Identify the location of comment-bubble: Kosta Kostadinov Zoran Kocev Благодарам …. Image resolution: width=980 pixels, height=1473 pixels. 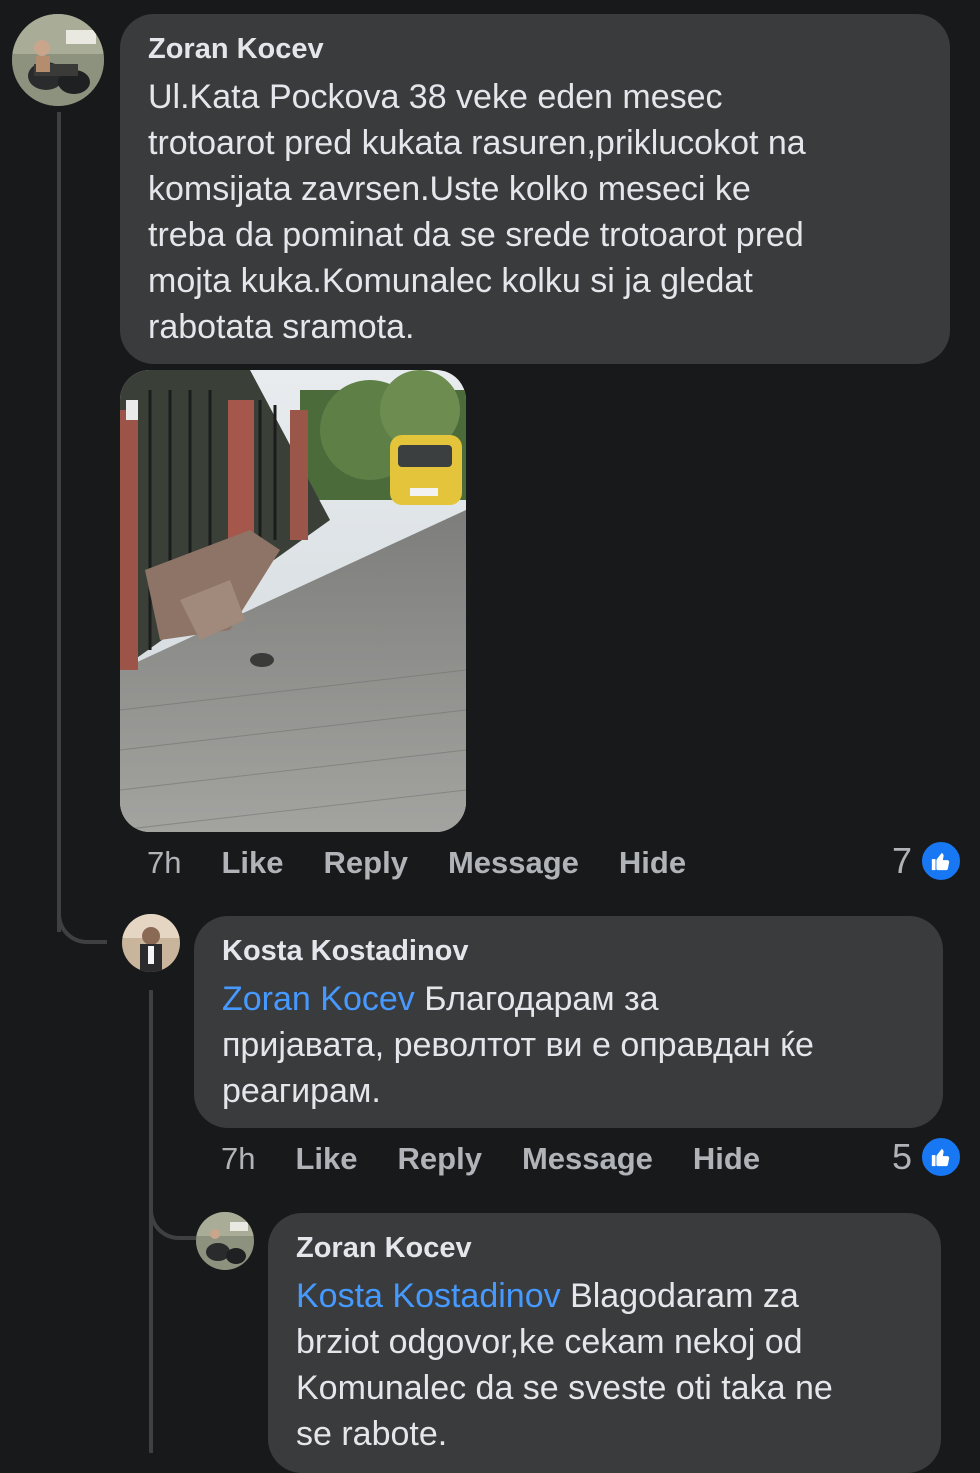
(568, 1022).